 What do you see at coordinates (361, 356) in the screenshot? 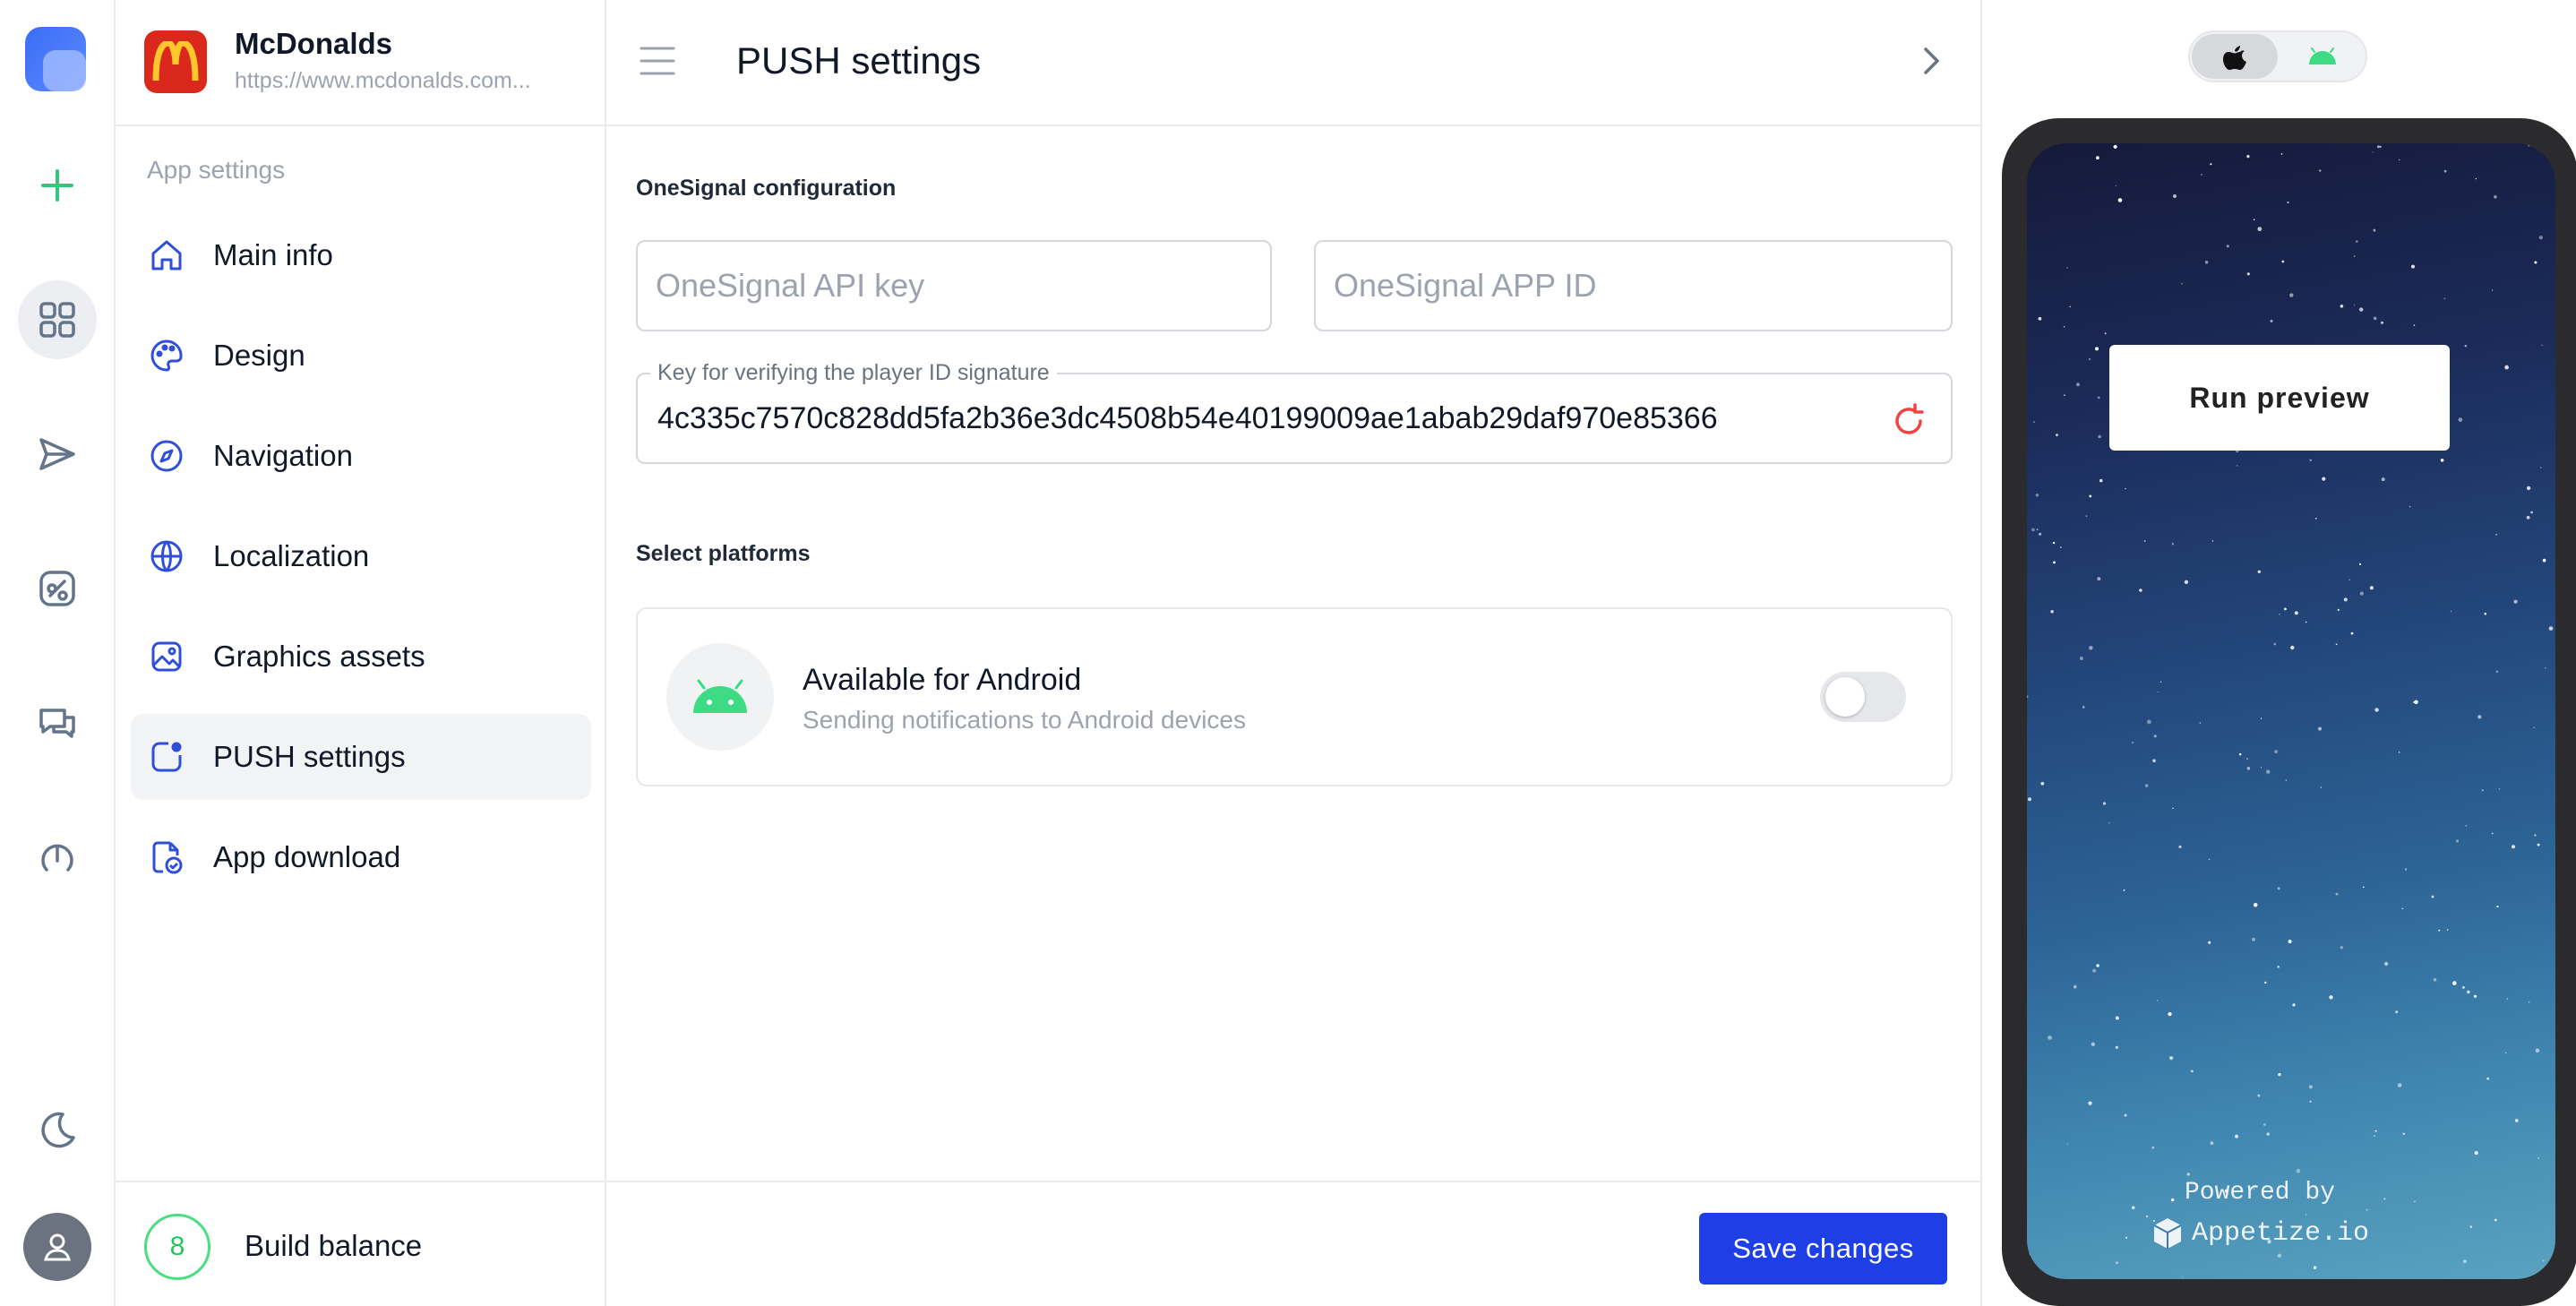
I see `sidebar-item-design: Design` at bounding box center [361, 356].